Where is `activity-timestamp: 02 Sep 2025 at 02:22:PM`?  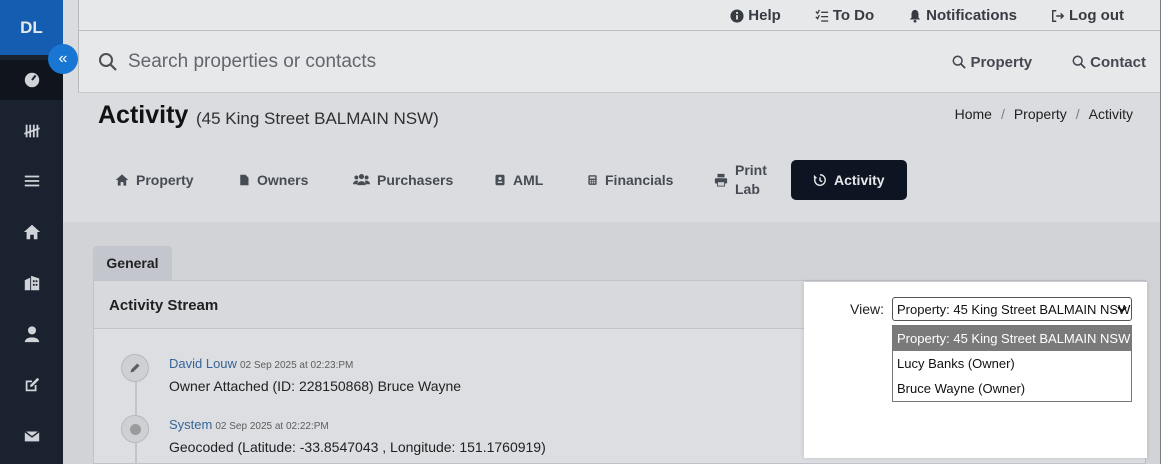
activity-timestamp: 02 Sep 2025 at 02:22:PM is located at coordinates (272, 426).